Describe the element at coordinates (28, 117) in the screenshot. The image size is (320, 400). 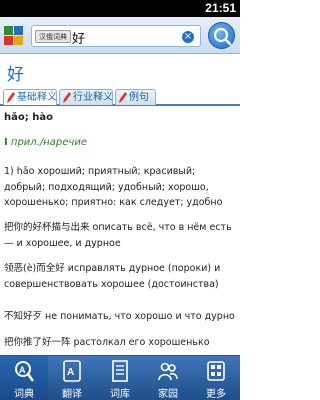
I see `pronunciation: hǎo; hào` at that location.